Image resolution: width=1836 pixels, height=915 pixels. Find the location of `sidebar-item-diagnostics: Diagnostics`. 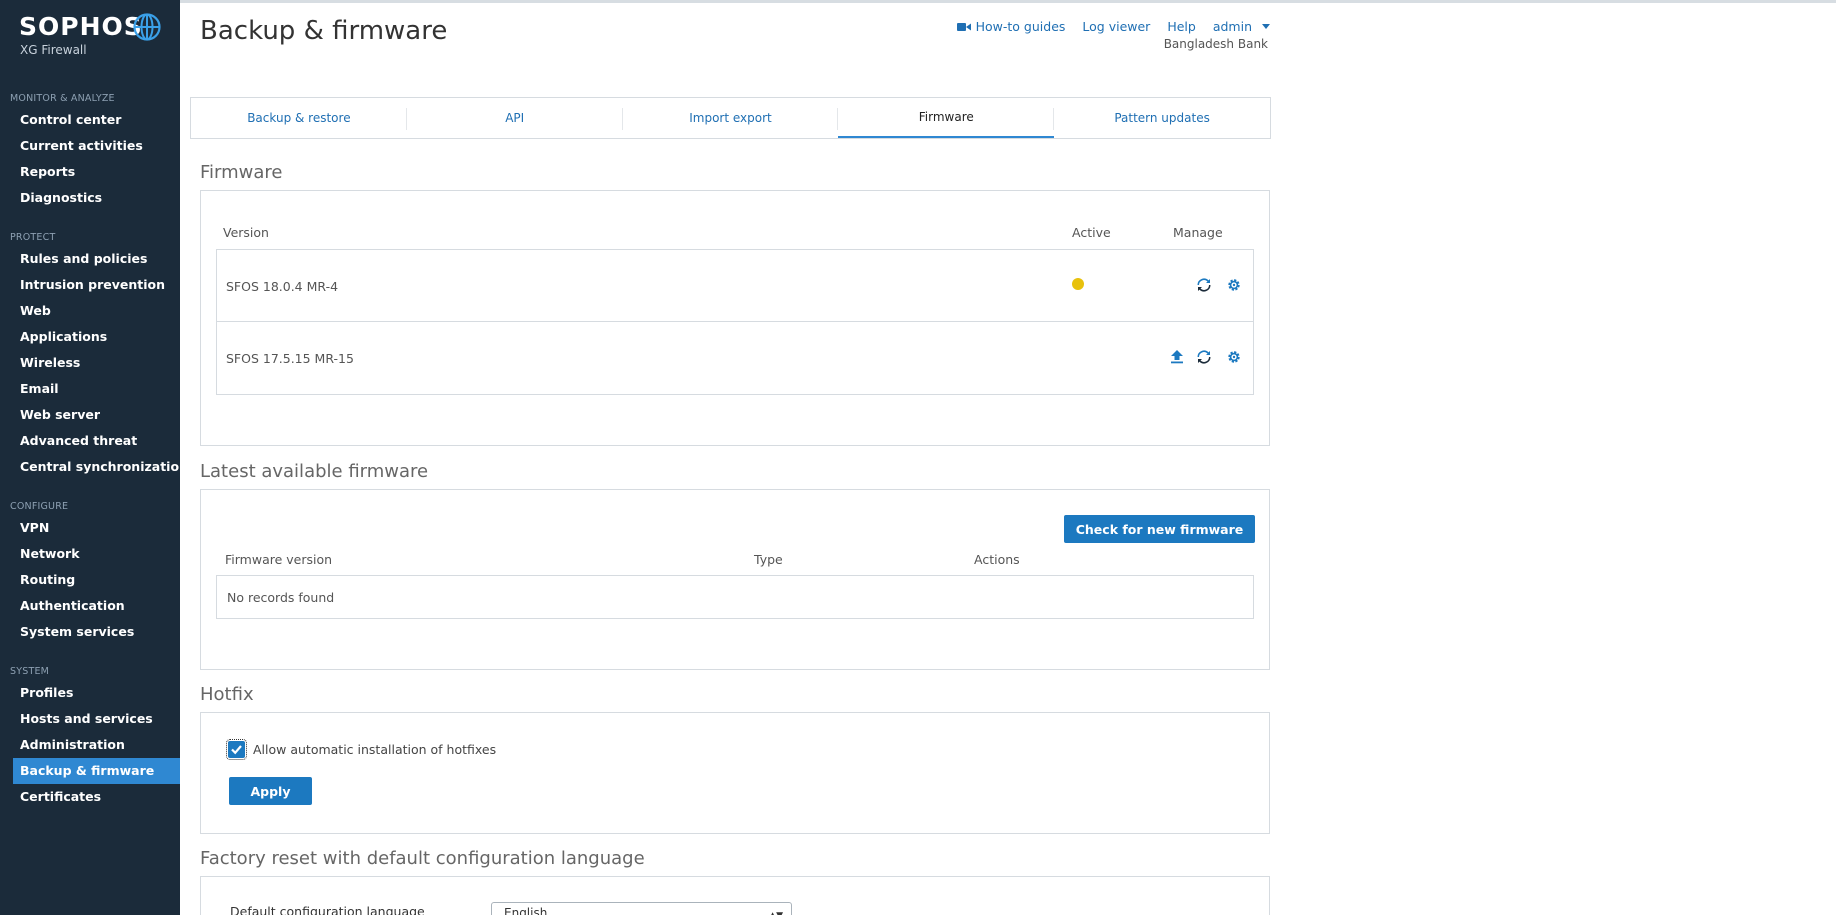

sidebar-item-diagnostics: Diagnostics is located at coordinates (90, 198).